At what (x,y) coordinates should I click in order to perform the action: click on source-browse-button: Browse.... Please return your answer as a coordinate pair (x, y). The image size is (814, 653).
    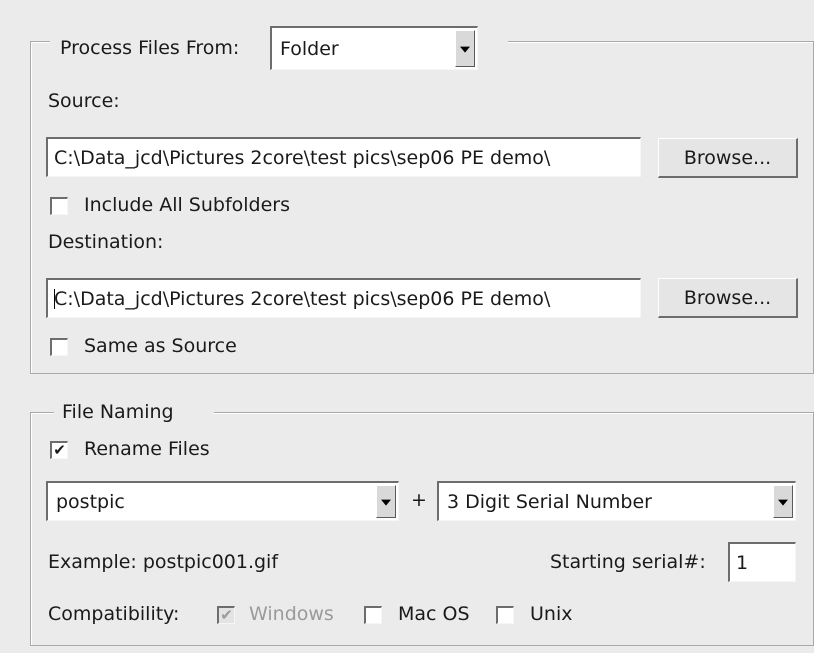
    Looking at the image, I should click on (728, 158).